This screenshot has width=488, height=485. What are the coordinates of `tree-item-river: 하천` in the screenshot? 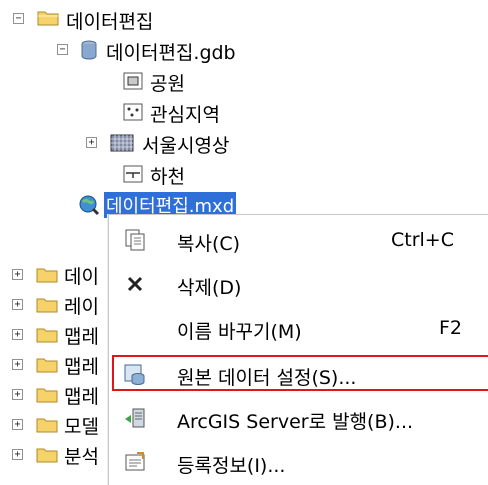 It's located at (130, 174).